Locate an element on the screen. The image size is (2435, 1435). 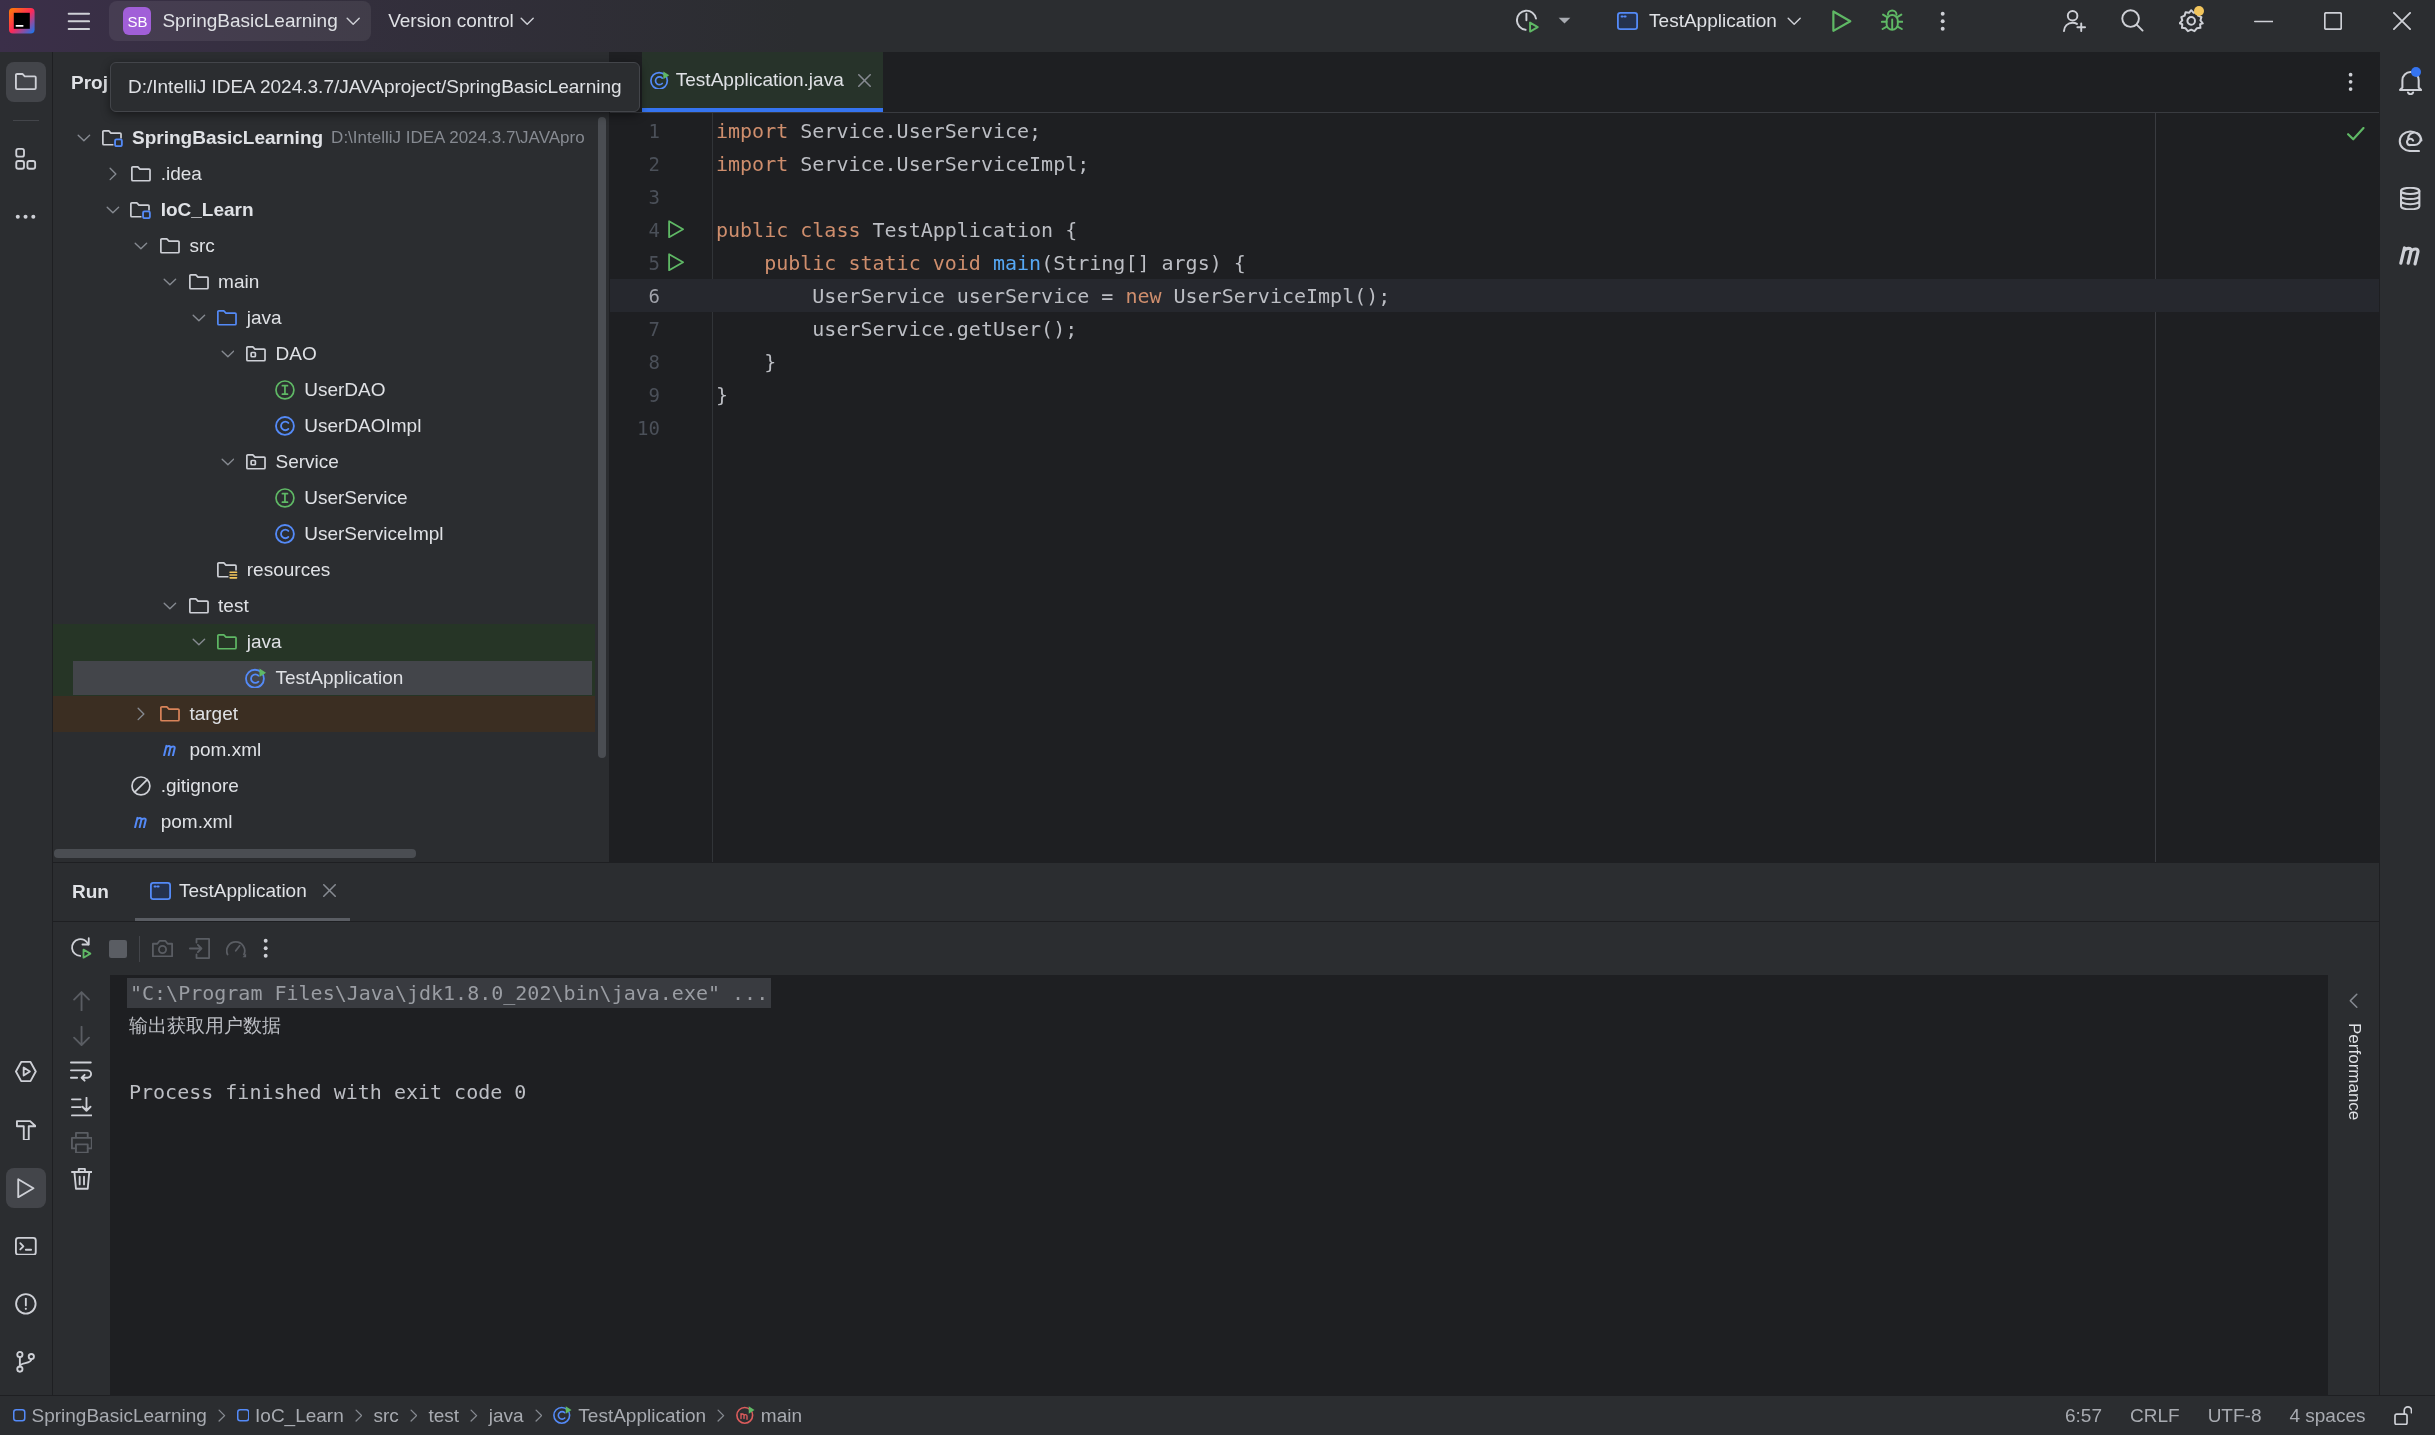
breadcrumb: SpringBasicLearning is located at coordinates (110, 1415).